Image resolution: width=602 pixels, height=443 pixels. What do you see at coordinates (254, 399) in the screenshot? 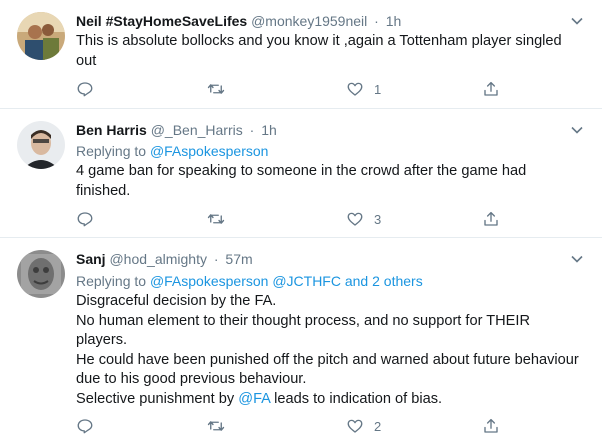
I see `mention-link: @FA` at bounding box center [254, 399].